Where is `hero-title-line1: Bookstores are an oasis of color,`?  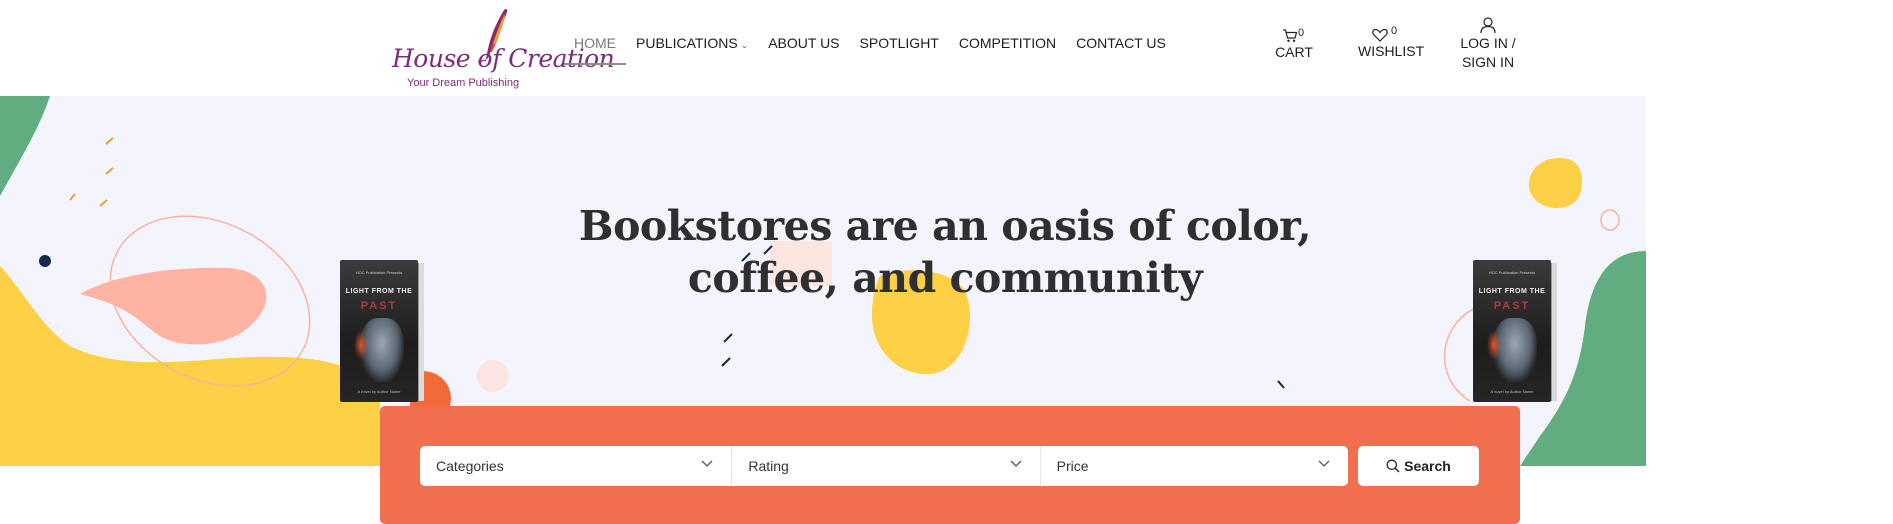 hero-title-line1: Bookstores are an oasis of color, is located at coordinates (945, 226).